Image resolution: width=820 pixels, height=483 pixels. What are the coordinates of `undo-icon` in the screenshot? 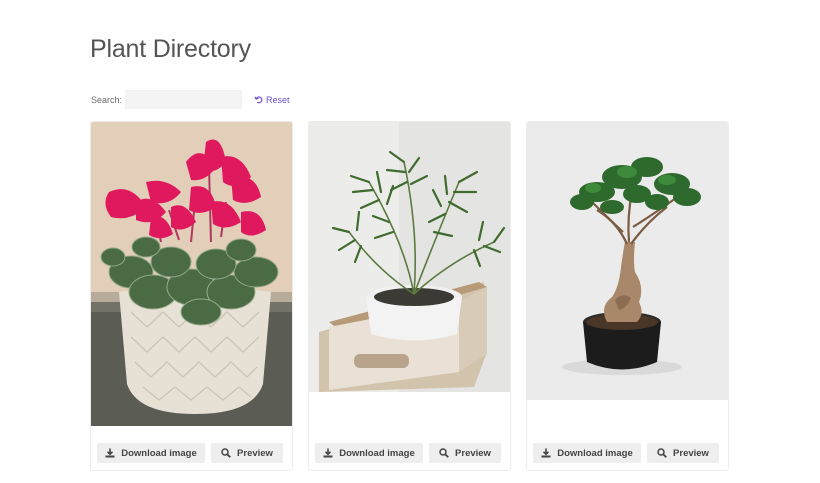 It's located at (258, 100).